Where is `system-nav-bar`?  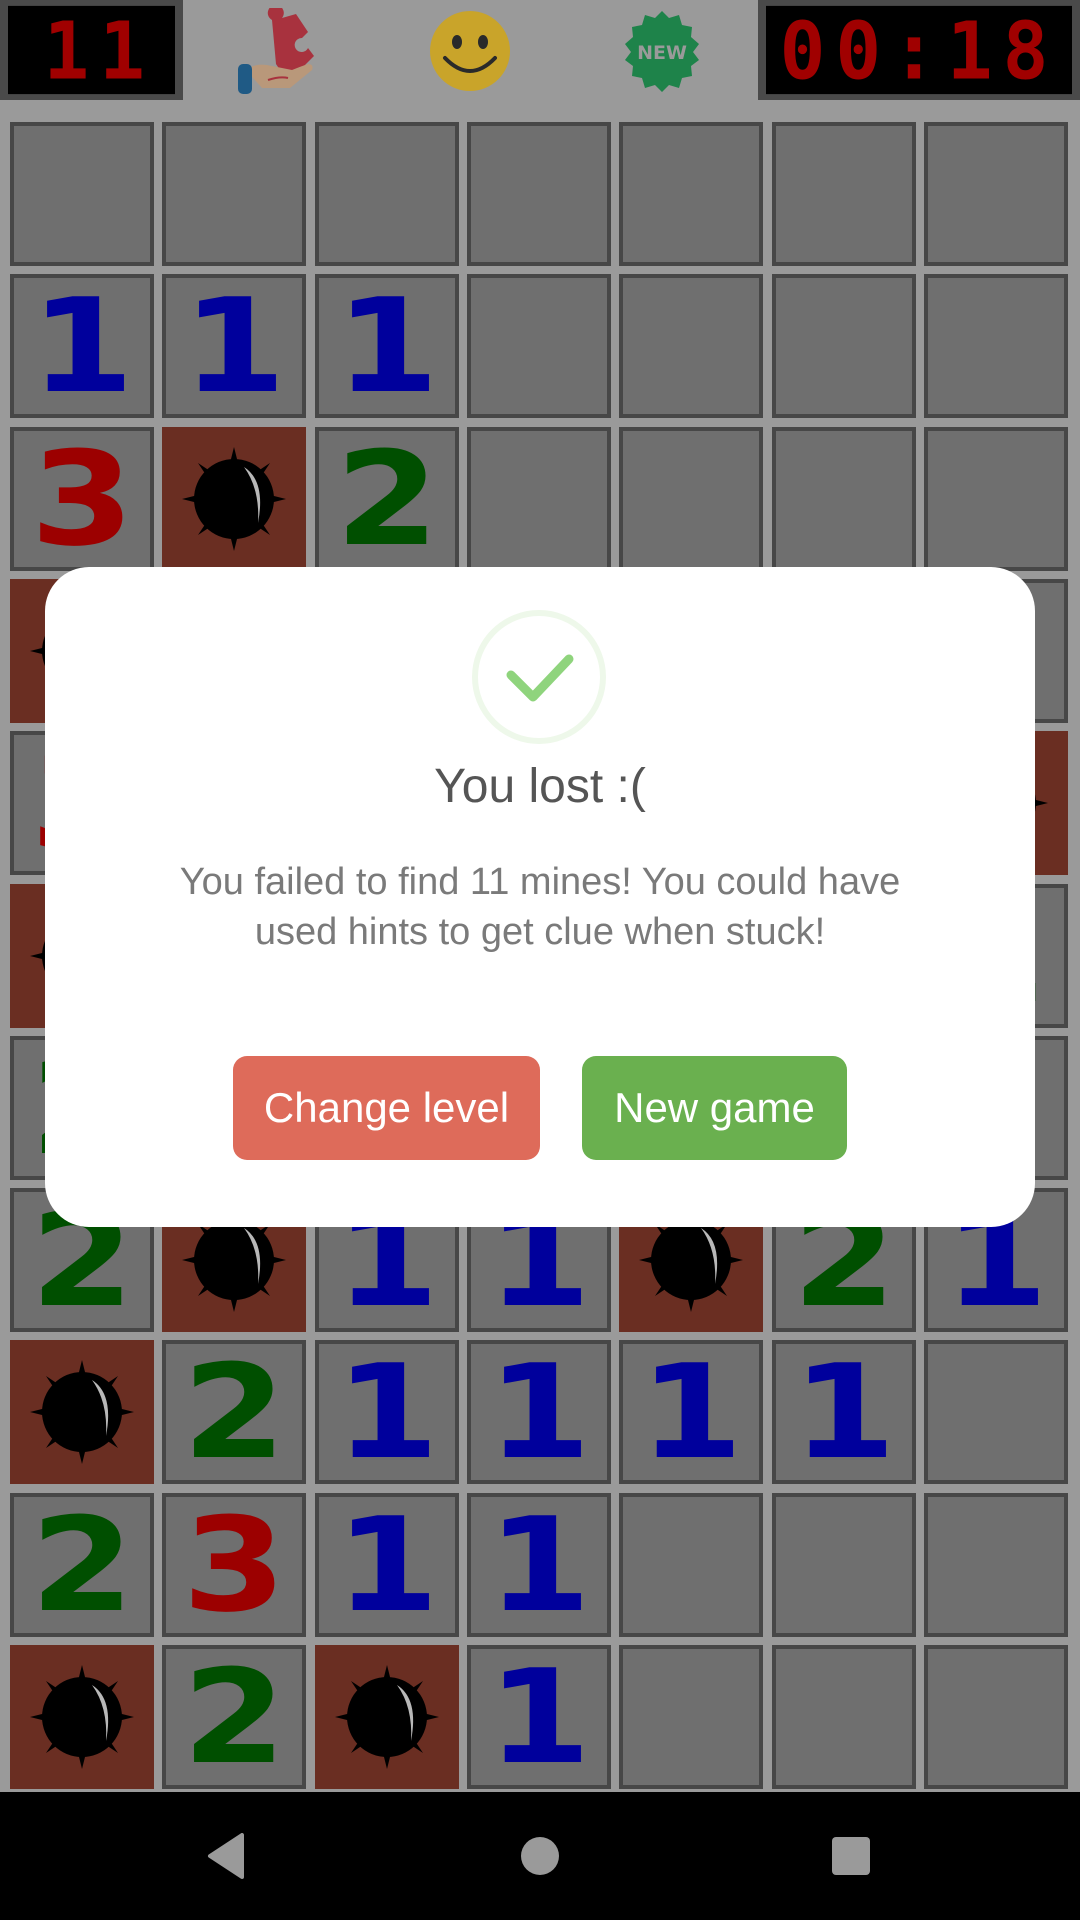 system-nav-bar is located at coordinates (540, 1856).